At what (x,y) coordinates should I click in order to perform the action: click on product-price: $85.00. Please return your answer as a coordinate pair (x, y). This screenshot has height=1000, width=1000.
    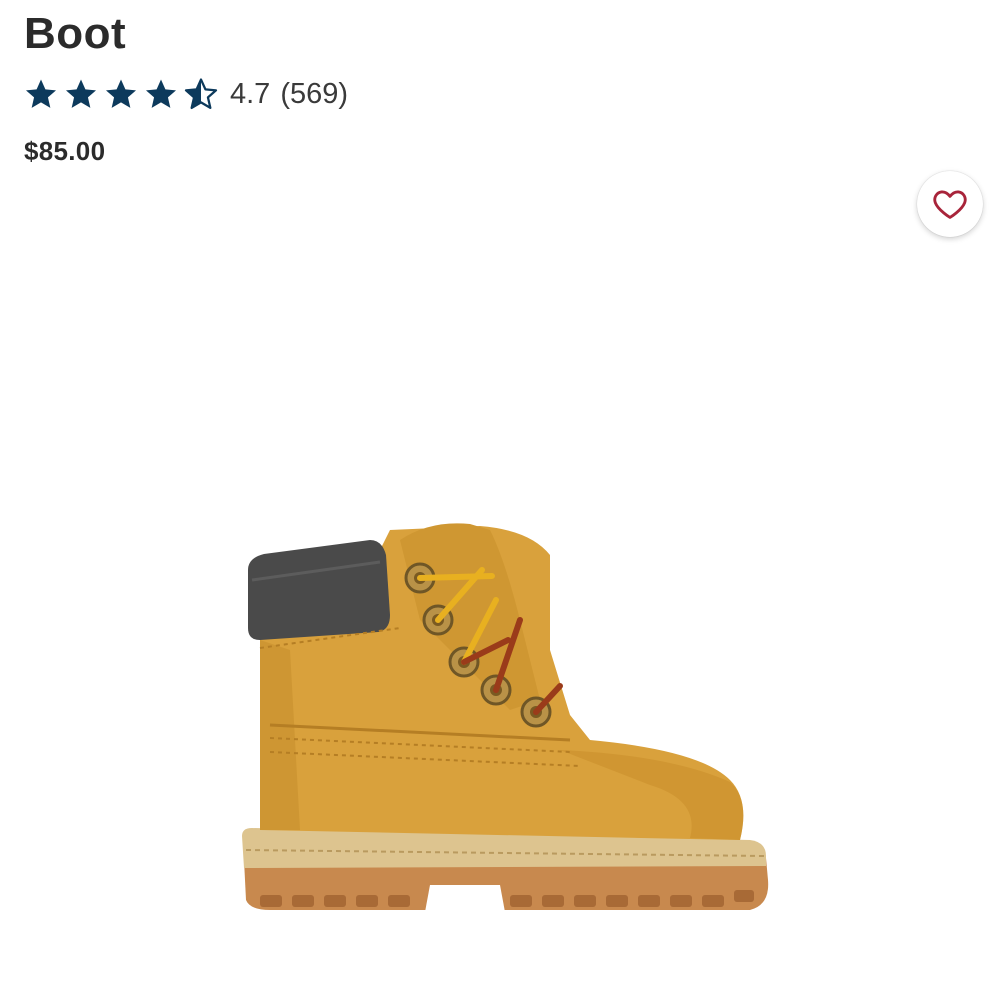
    Looking at the image, I should click on (65, 151).